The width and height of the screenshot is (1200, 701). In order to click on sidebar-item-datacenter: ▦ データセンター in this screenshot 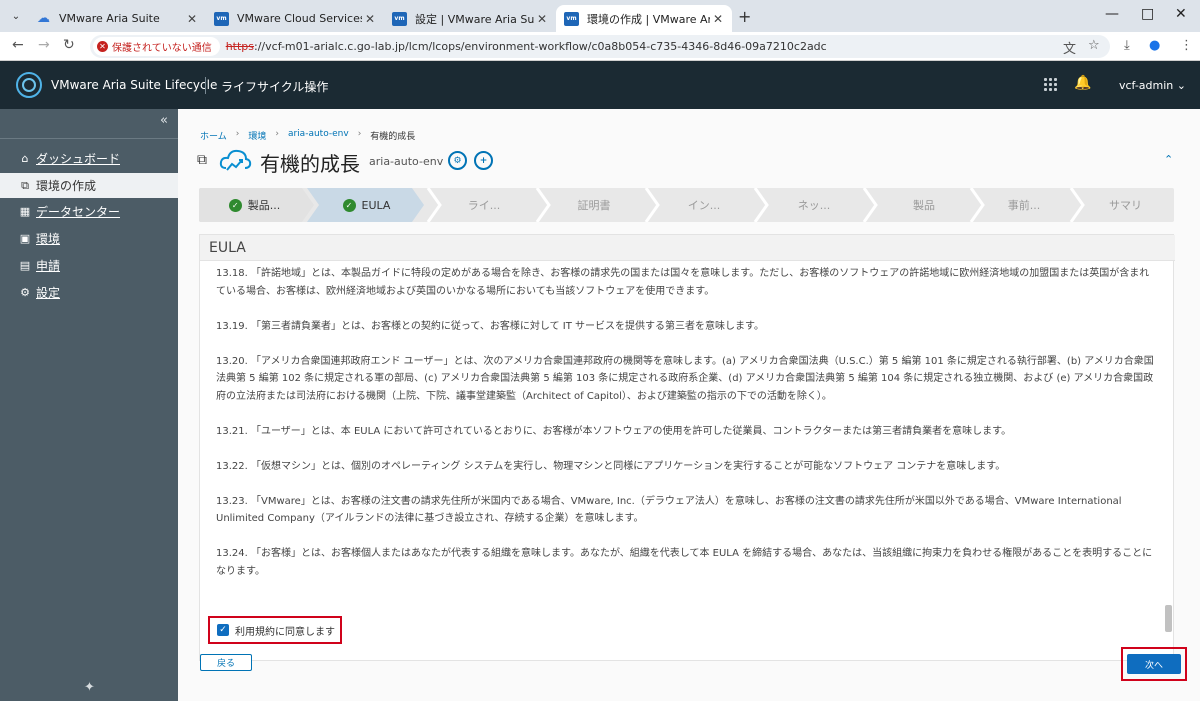, I will do `click(89, 211)`.